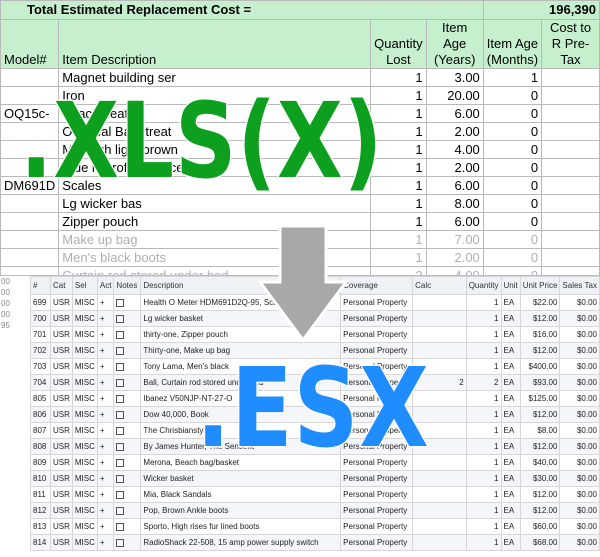  Describe the element at coordinates (241, 382) in the screenshot. I see `grid-cell: Bali, Curtain rod stored under bed` at that location.